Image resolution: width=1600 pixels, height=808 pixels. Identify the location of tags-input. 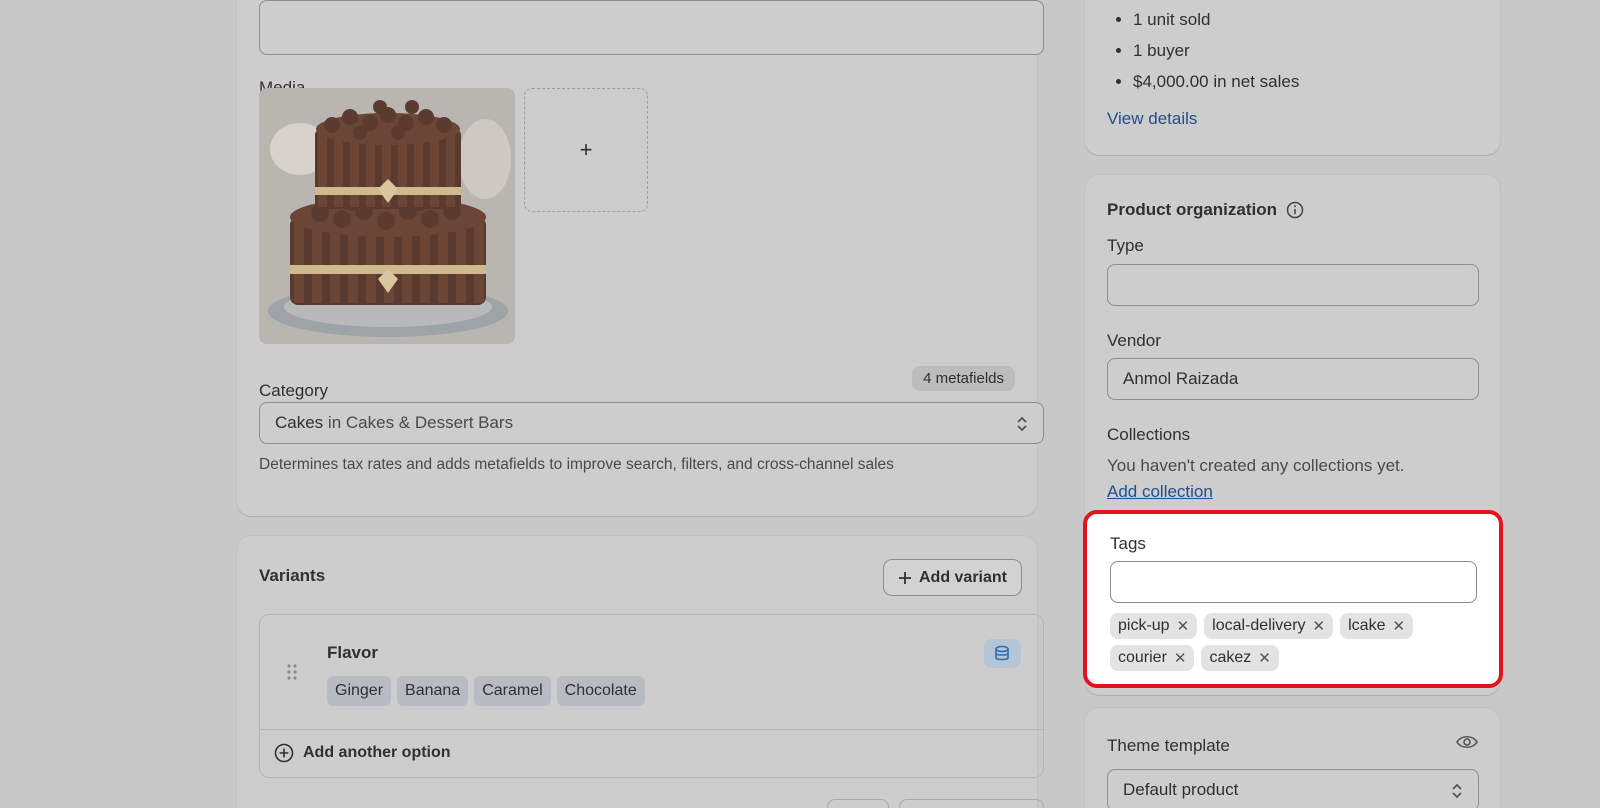
(1293, 582).